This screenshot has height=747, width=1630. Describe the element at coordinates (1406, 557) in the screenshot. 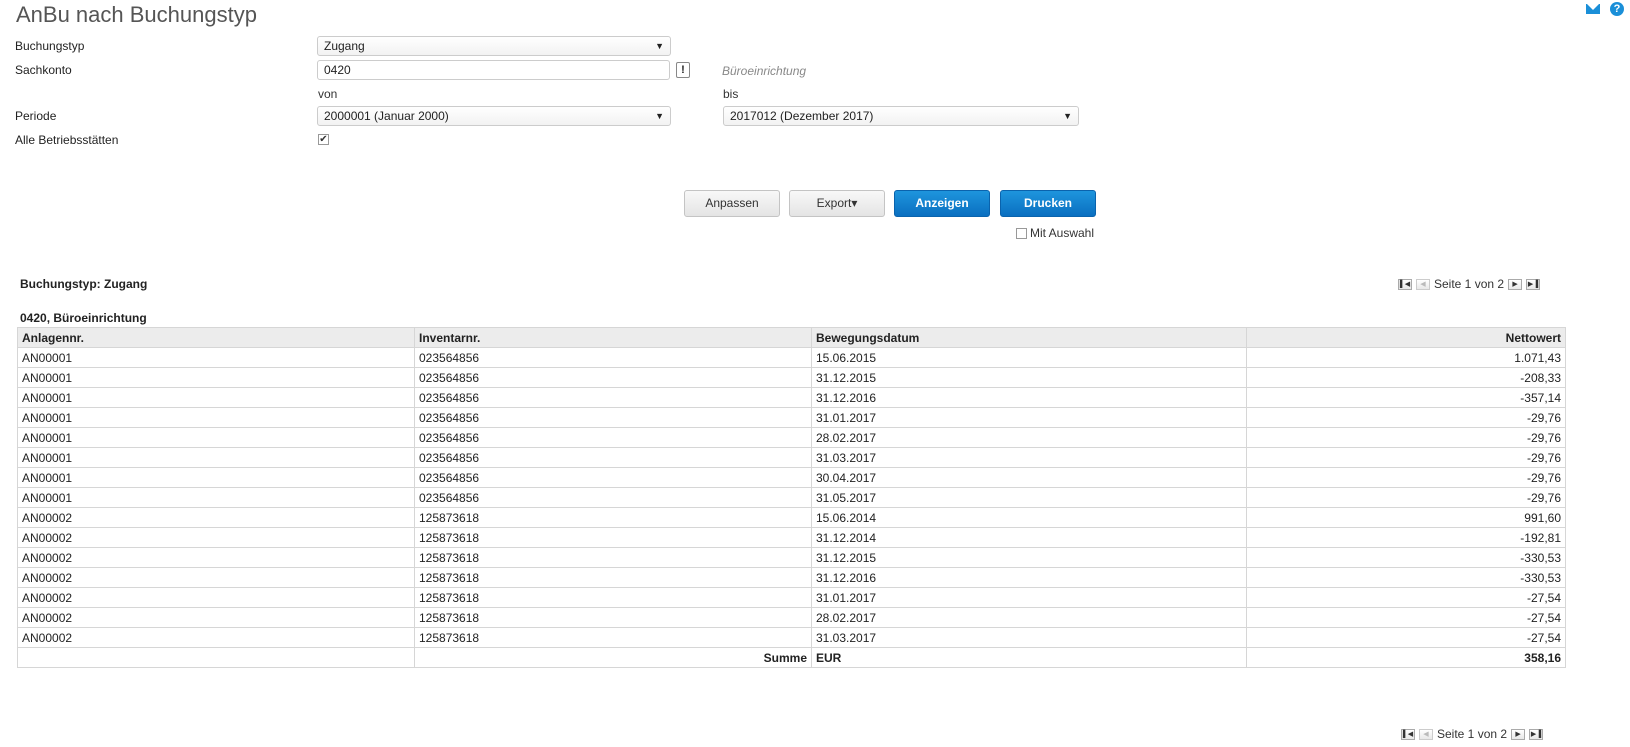

I see `cell-nettowert: -330,53` at that location.